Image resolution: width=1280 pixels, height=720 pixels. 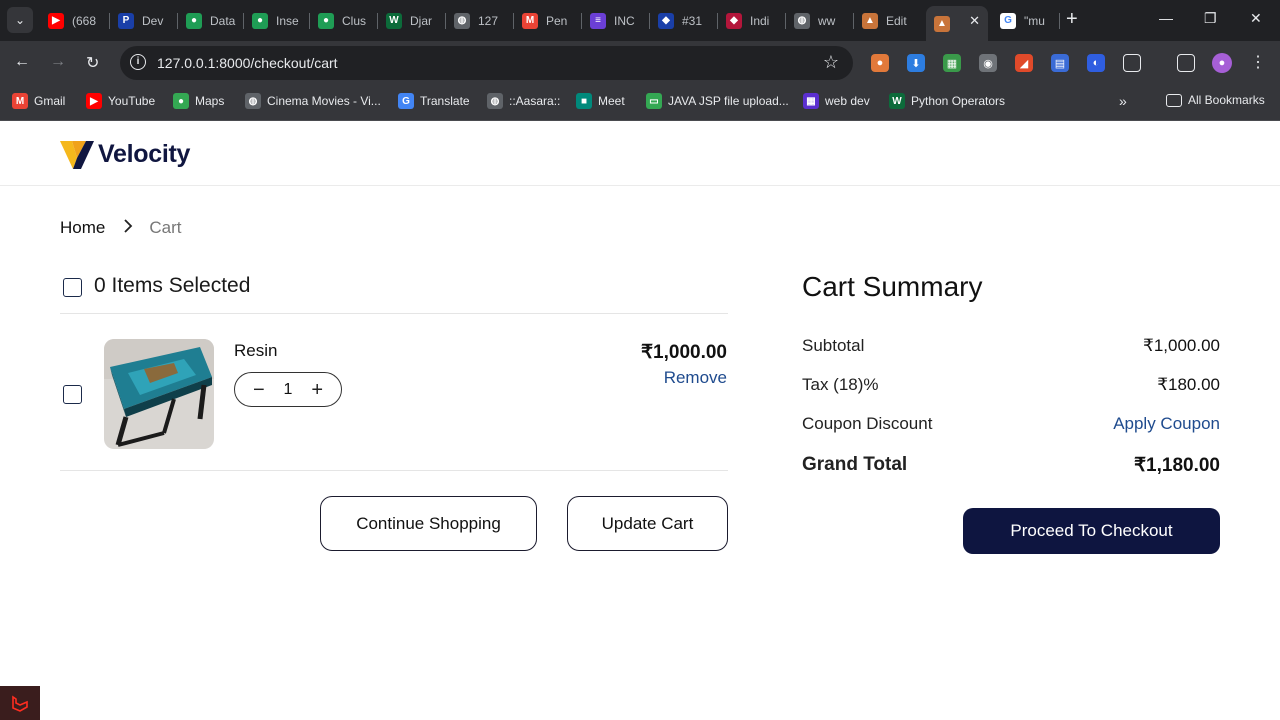 I want to click on laravel-debug-icon, so click(x=20, y=703).